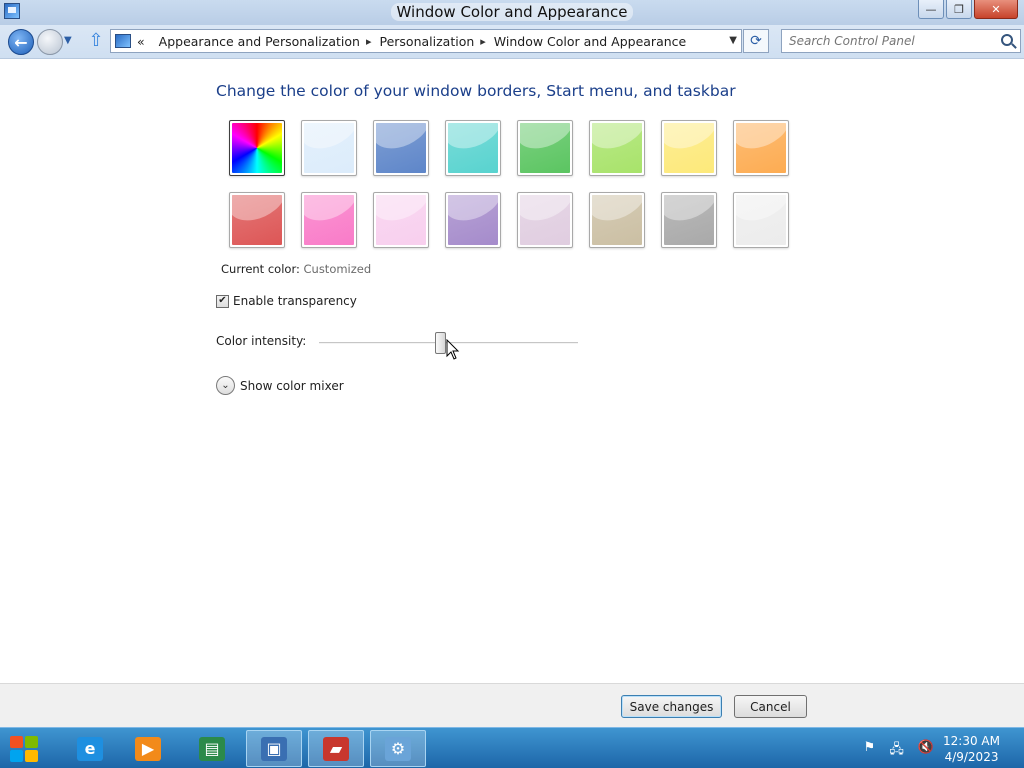  I want to click on color-swatch-sea-foam, so click(473, 148).